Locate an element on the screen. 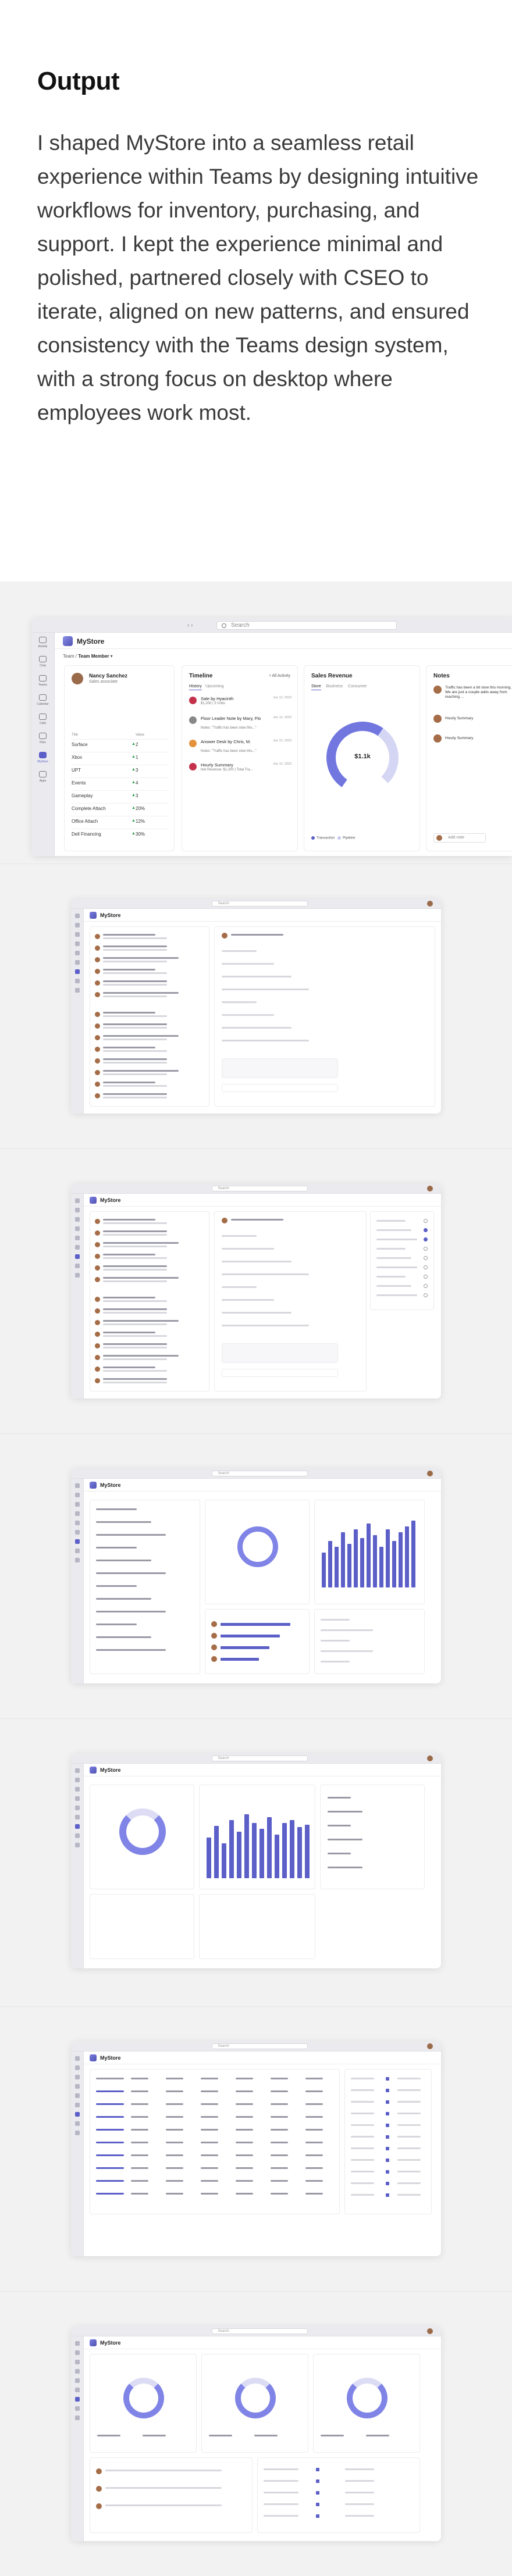  note-item: Hourly Summary is located at coordinates (472, 746).